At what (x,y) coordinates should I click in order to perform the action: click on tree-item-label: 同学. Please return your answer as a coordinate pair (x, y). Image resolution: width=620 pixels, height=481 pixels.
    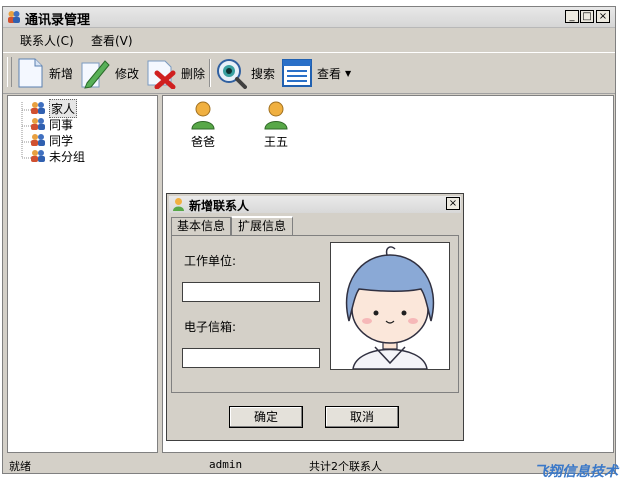
    Looking at the image, I should click on (61, 140).